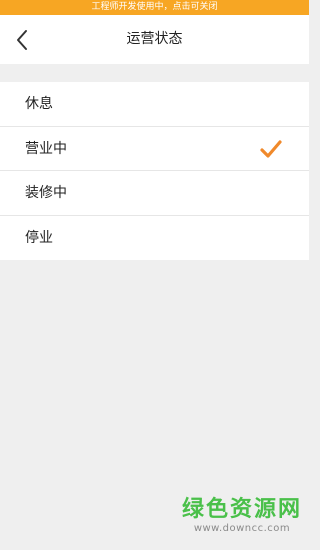  Describe the element at coordinates (154, 193) in the screenshot. I see `status-option-renovating: 装修中` at that location.